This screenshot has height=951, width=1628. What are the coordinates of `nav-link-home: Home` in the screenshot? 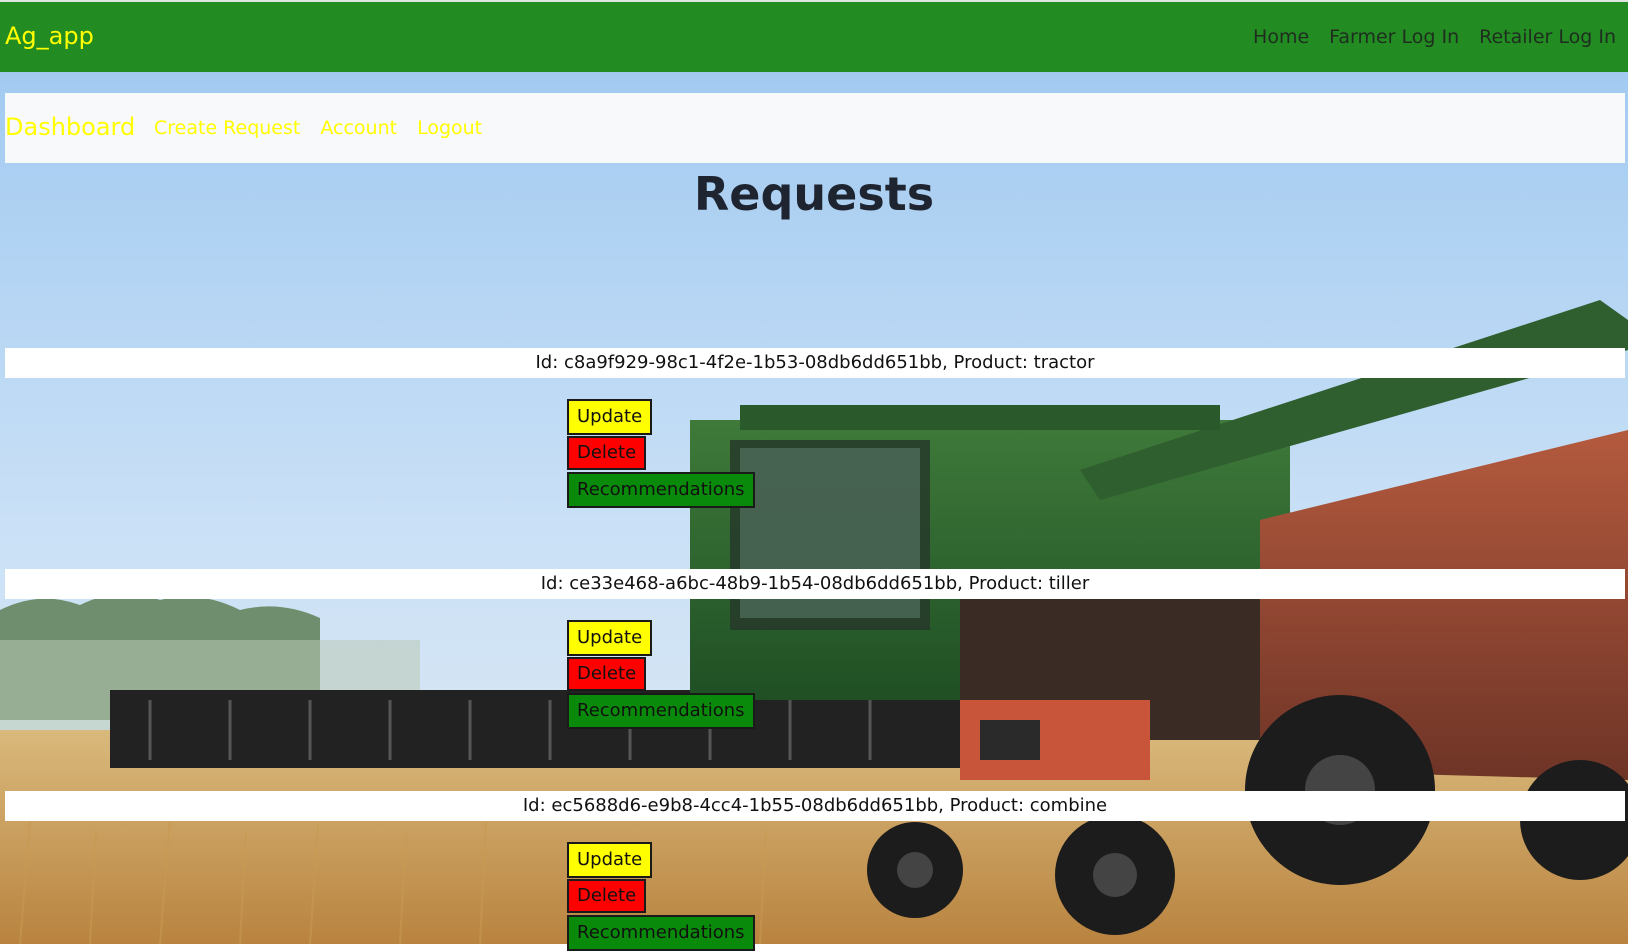 It's located at (1281, 37).